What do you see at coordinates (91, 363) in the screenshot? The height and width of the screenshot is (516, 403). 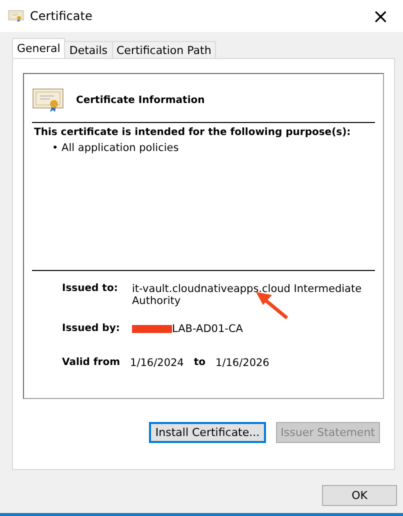 I see `field-label: Valid from` at bounding box center [91, 363].